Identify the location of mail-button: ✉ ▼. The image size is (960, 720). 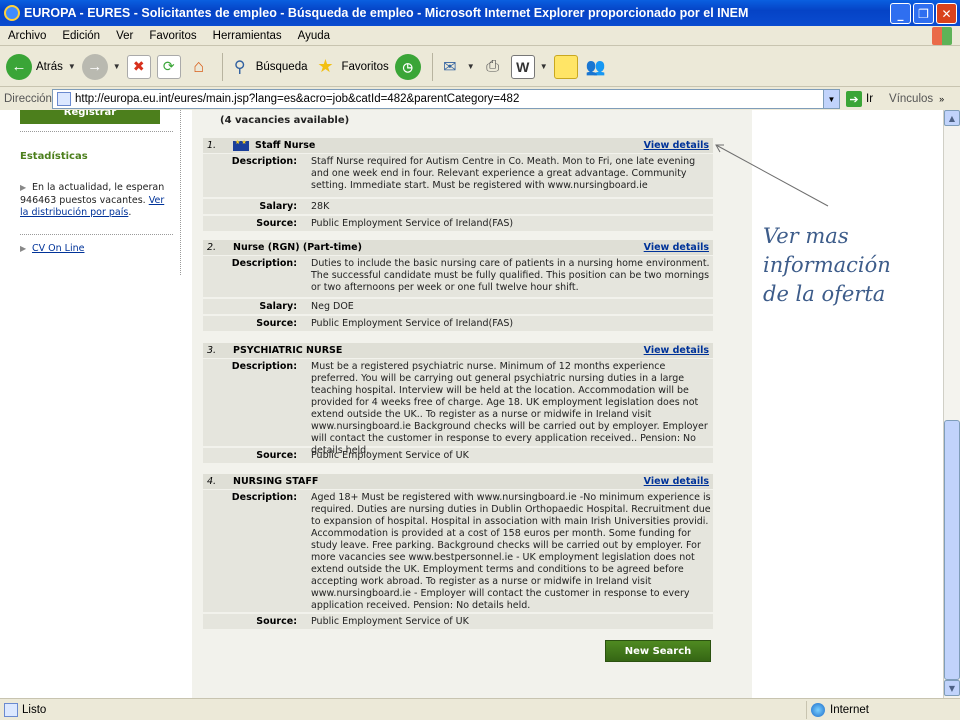
(456, 67).